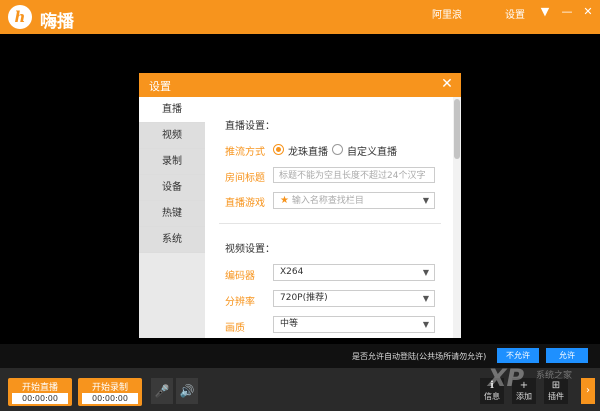 This screenshot has height=411, width=600. Describe the element at coordinates (524, 396) in the screenshot. I see `add-label: 添加` at that location.